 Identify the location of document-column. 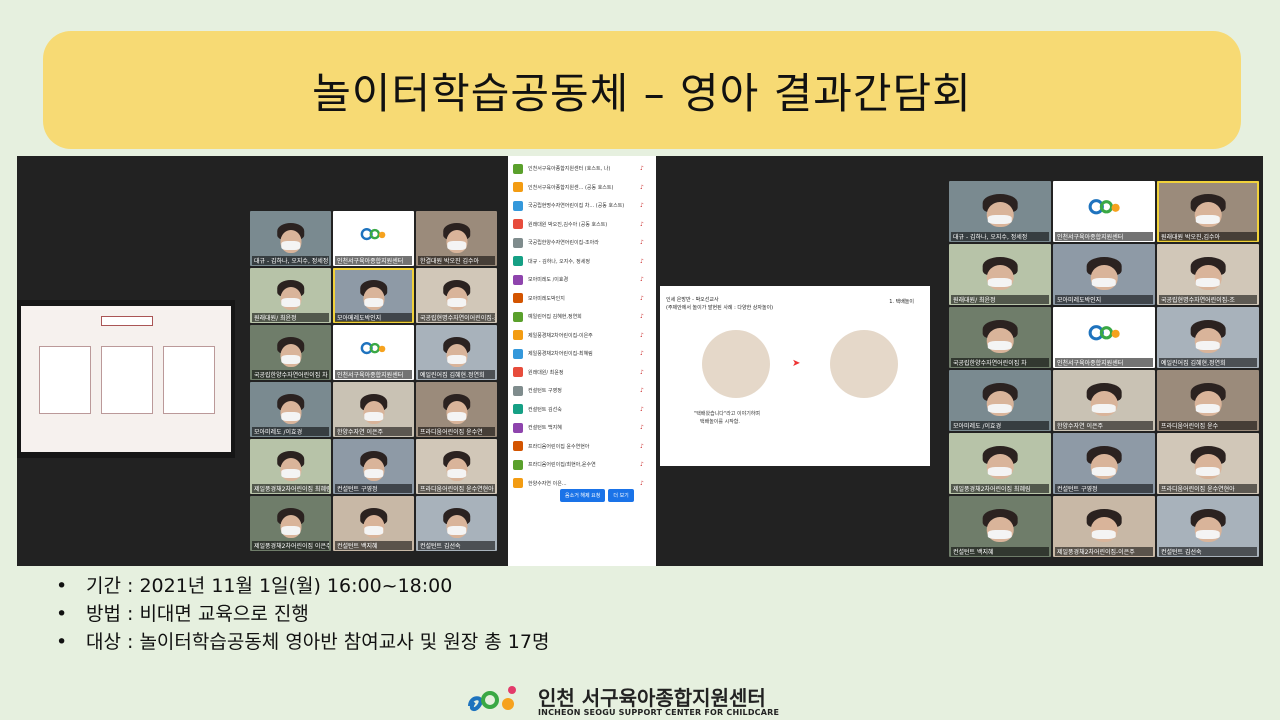
(189, 380).